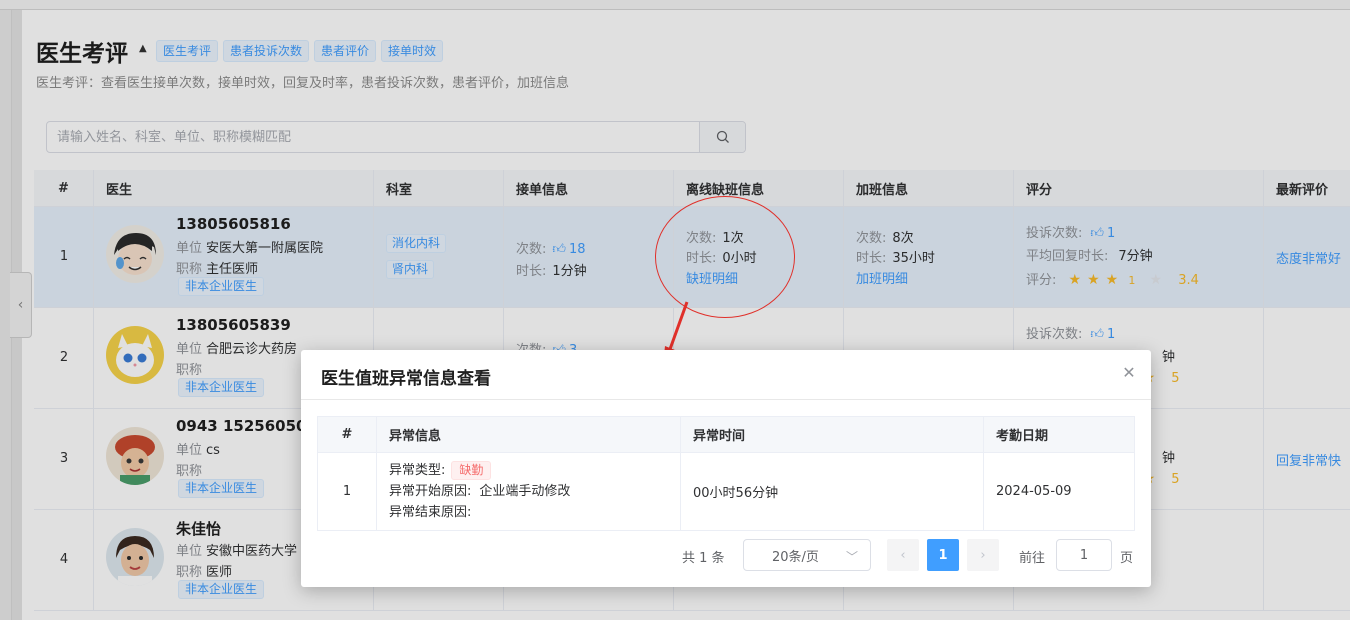  I want to click on dialog-title: 医生值班异常信息查看, so click(406, 379).